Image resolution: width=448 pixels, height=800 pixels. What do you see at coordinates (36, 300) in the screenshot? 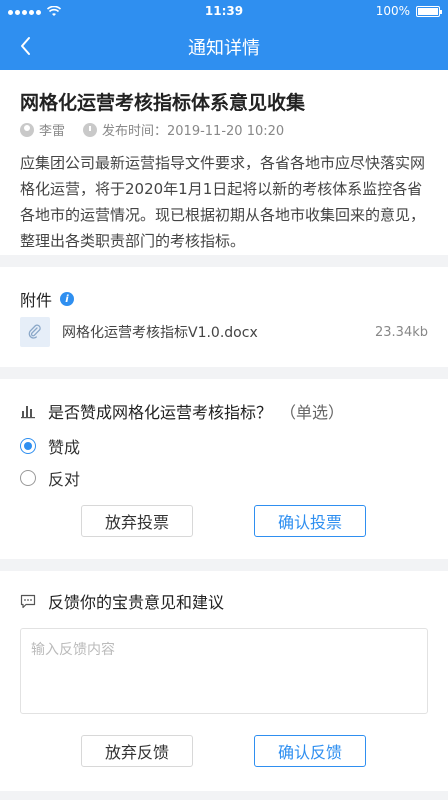
I see `attachment-label: 附件` at bounding box center [36, 300].